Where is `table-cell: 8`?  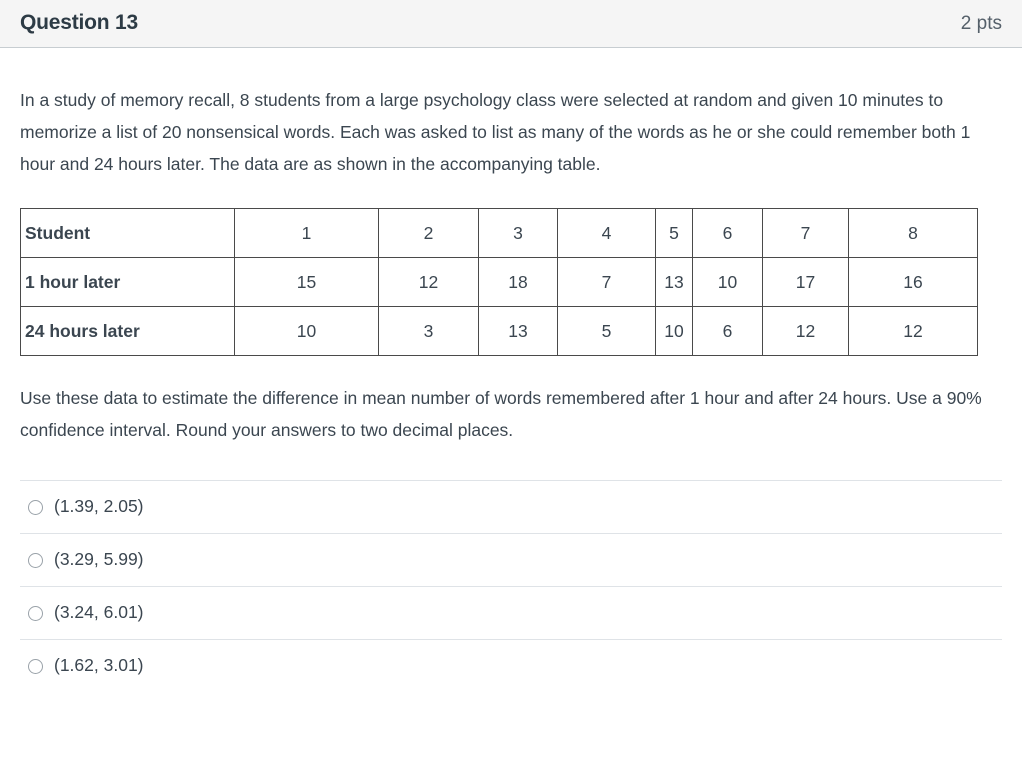
table-cell: 8 is located at coordinates (913, 233).